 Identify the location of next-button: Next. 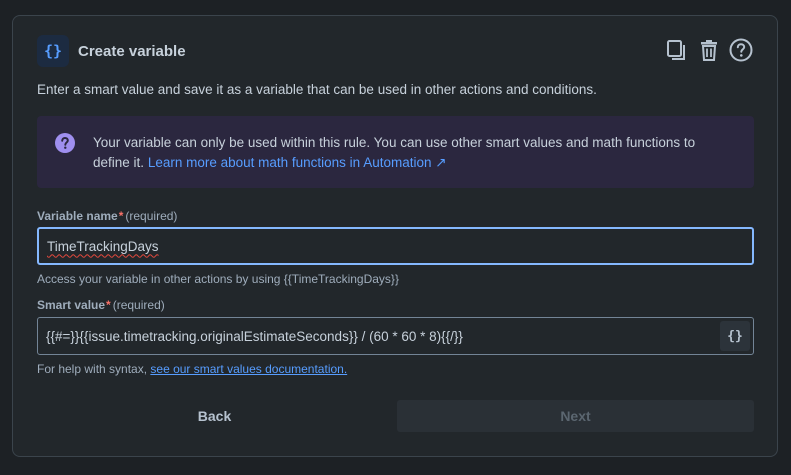
(575, 416).